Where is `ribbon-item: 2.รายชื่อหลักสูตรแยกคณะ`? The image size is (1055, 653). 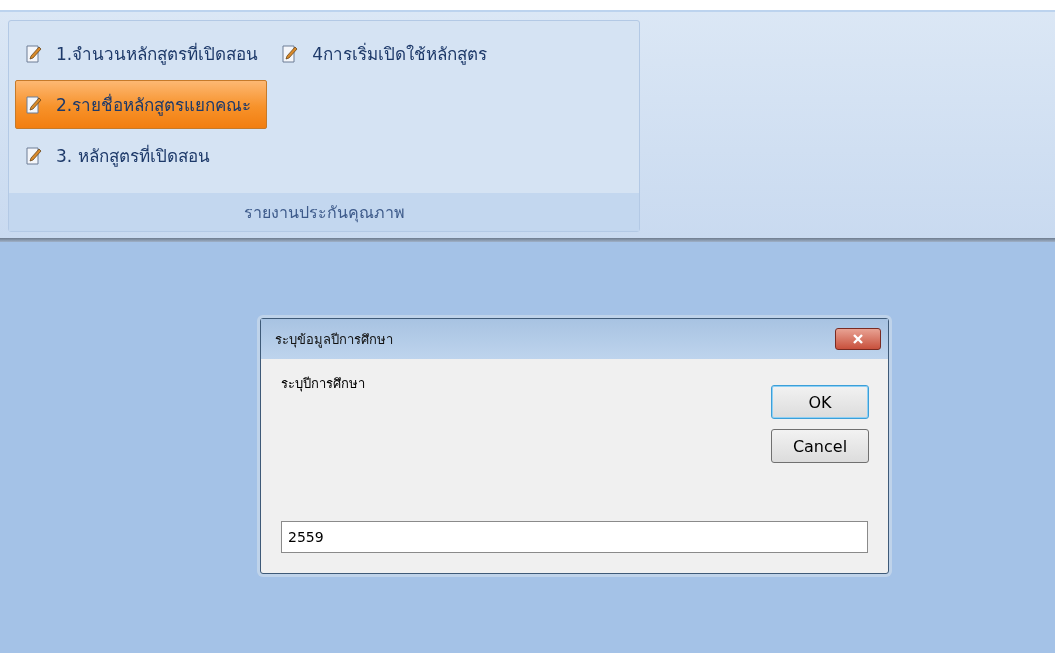
ribbon-item: 2.รายชื่อหลักสูตรแยกคณะ is located at coordinates (141, 104).